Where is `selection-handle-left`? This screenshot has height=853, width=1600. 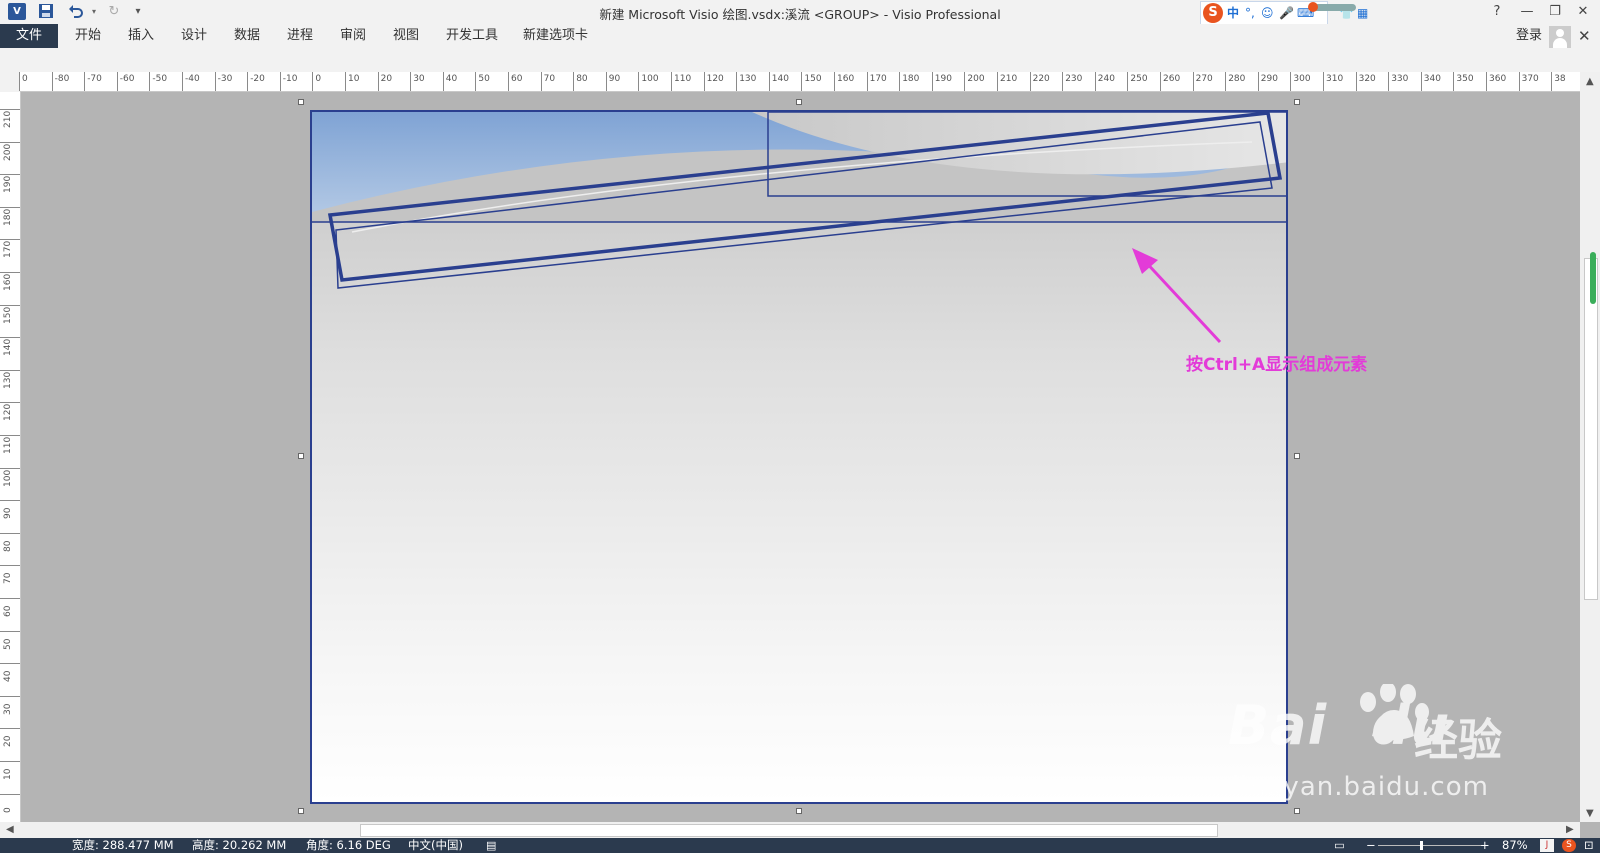
selection-handle-left is located at coordinates (301, 456).